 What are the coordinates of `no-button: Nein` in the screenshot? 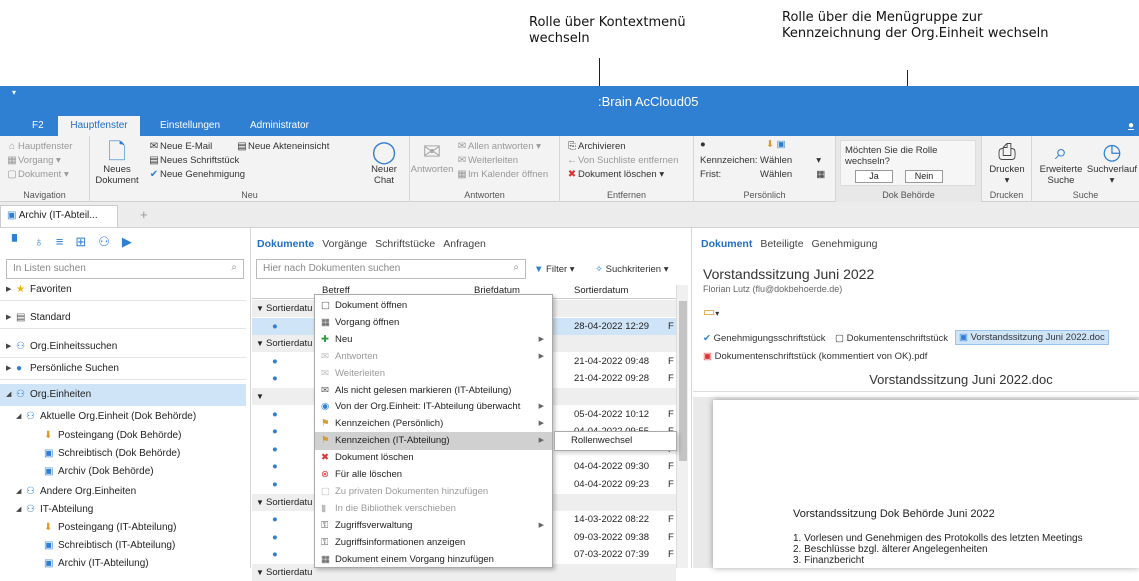 It's located at (924, 176).